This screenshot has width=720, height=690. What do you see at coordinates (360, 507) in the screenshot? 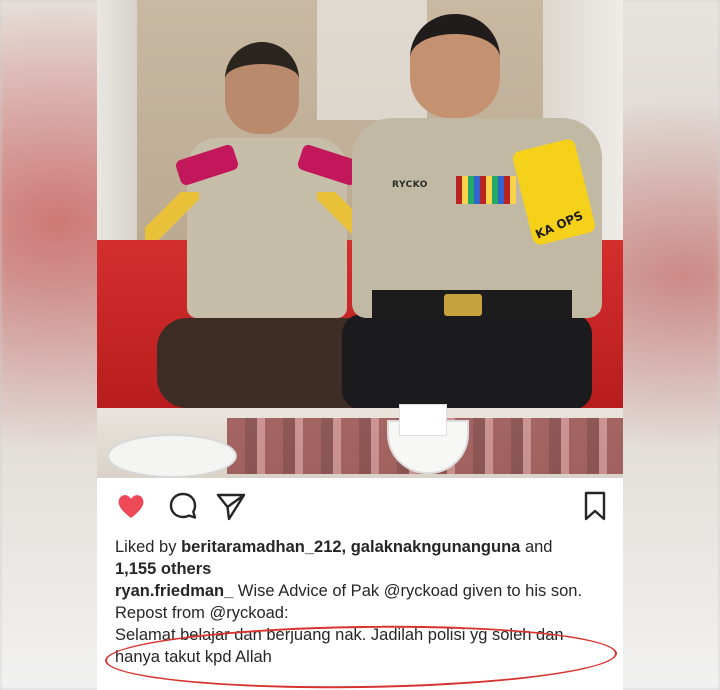
I see `action-bar` at bounding box center [360, 507].